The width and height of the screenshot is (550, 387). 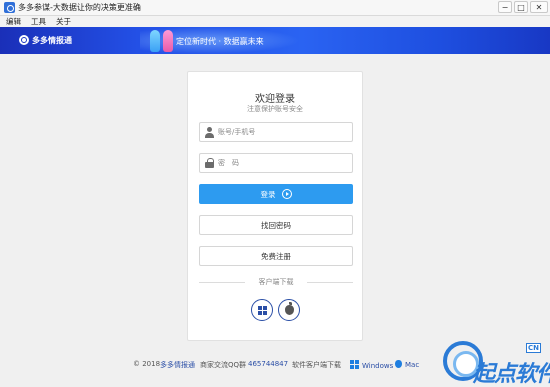 What do you see at coordinates (24, 40) in the screenshot?
I see `brand-logo-icon` at bounding box center [24, 40].